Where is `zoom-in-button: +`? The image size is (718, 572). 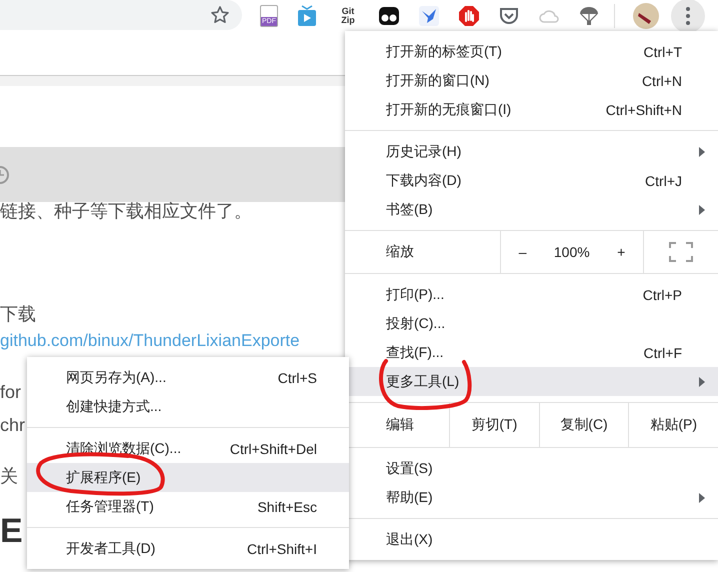 zoom-in-button: + is located at coordinates (621, 252).